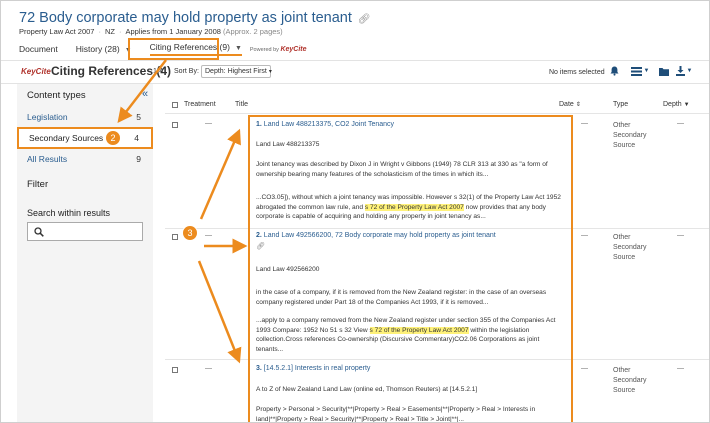 The width and height of the screenshot is (710, 423). Describe the element at coordinates (47, 117) in the screenshot. I see `sidebar-item-label: Legislation` at that location.